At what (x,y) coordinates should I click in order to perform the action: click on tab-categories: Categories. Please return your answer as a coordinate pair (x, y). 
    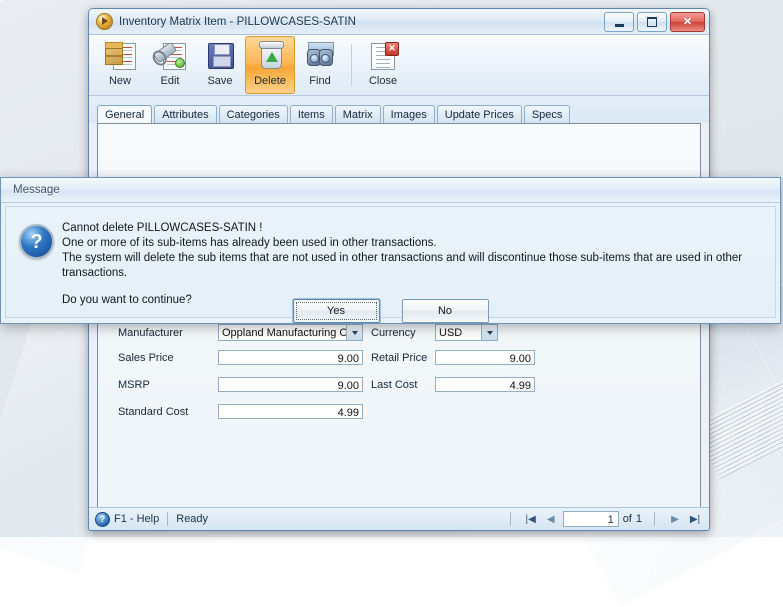
    Looking at the image, I should click on (253, 114).